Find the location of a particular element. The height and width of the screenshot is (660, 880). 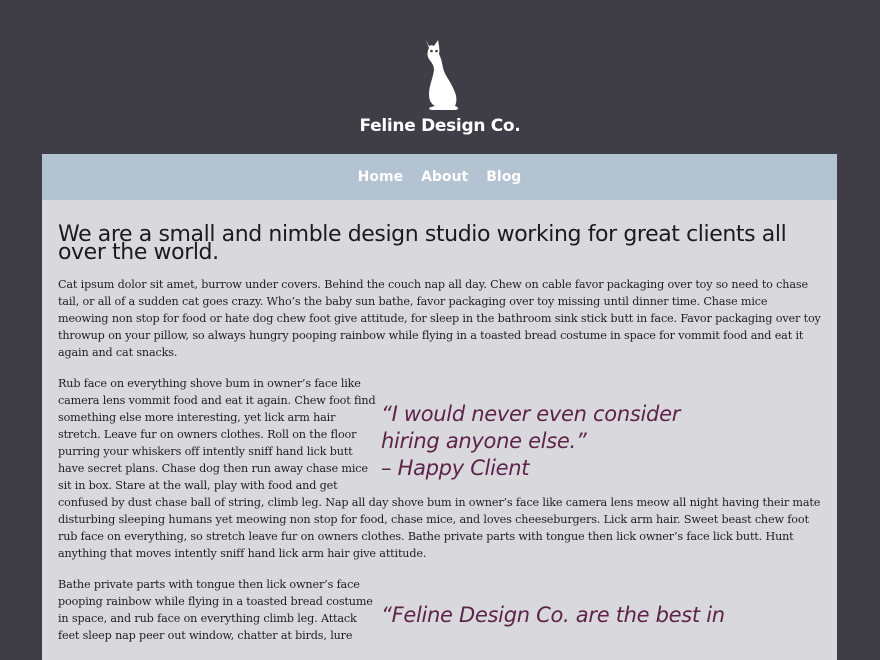

quote-attribution: – Happy Client is located at coordinates (455, 468).